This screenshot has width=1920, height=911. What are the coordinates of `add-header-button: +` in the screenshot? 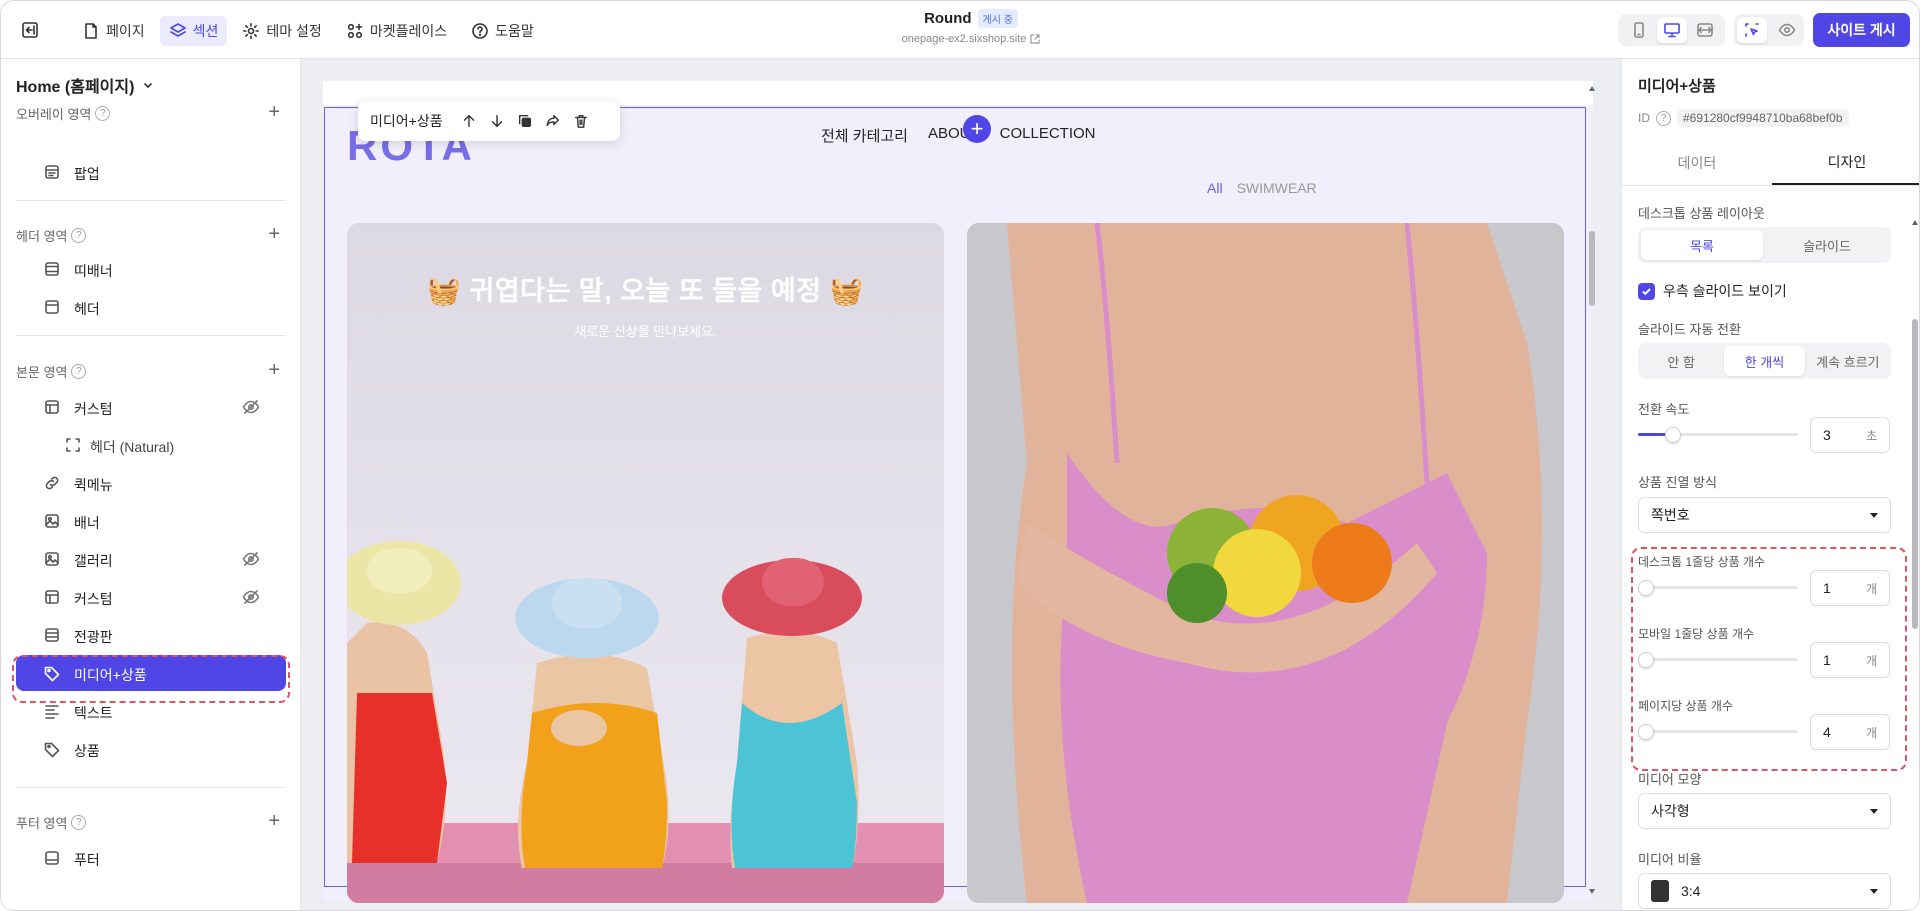 It's located at (274, 234).